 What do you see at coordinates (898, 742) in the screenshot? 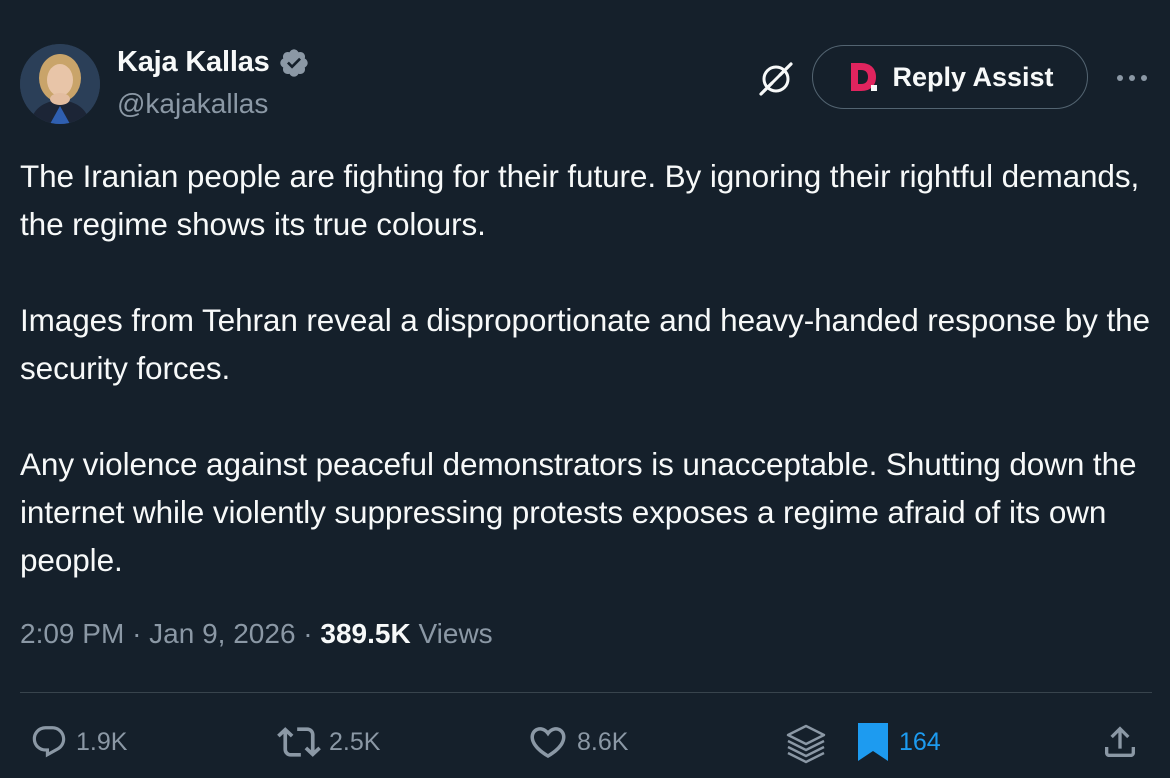
I see `bookmark-button: 164` at bounding box center [898, 742].